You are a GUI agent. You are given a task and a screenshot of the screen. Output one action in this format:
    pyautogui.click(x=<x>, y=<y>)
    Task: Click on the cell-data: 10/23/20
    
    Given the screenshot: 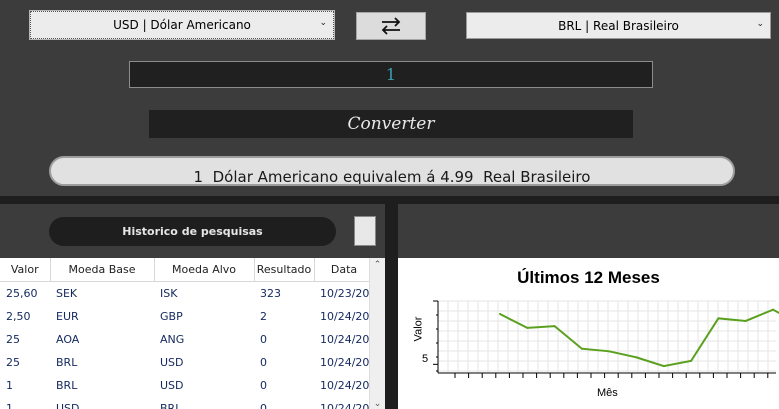 What is the action you would take?
    pyautogui.click(x=345, y=293)
    